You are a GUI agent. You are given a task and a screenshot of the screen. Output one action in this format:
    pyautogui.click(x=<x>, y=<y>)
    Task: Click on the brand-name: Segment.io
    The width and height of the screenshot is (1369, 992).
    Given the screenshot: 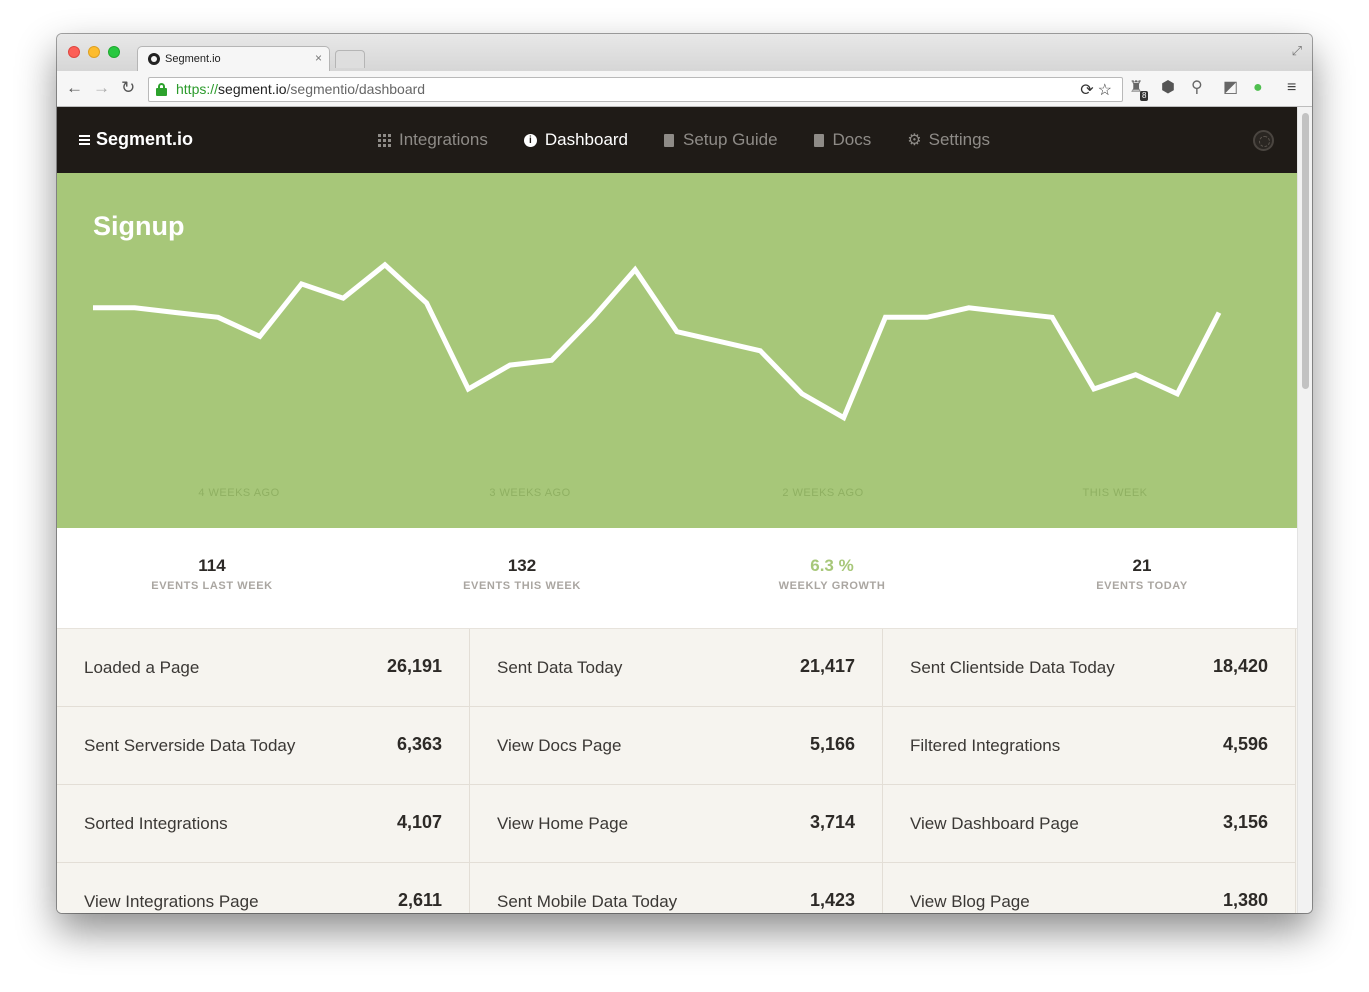 What is the action you would take?
    pyautogui.click(x=145, y=139)
    